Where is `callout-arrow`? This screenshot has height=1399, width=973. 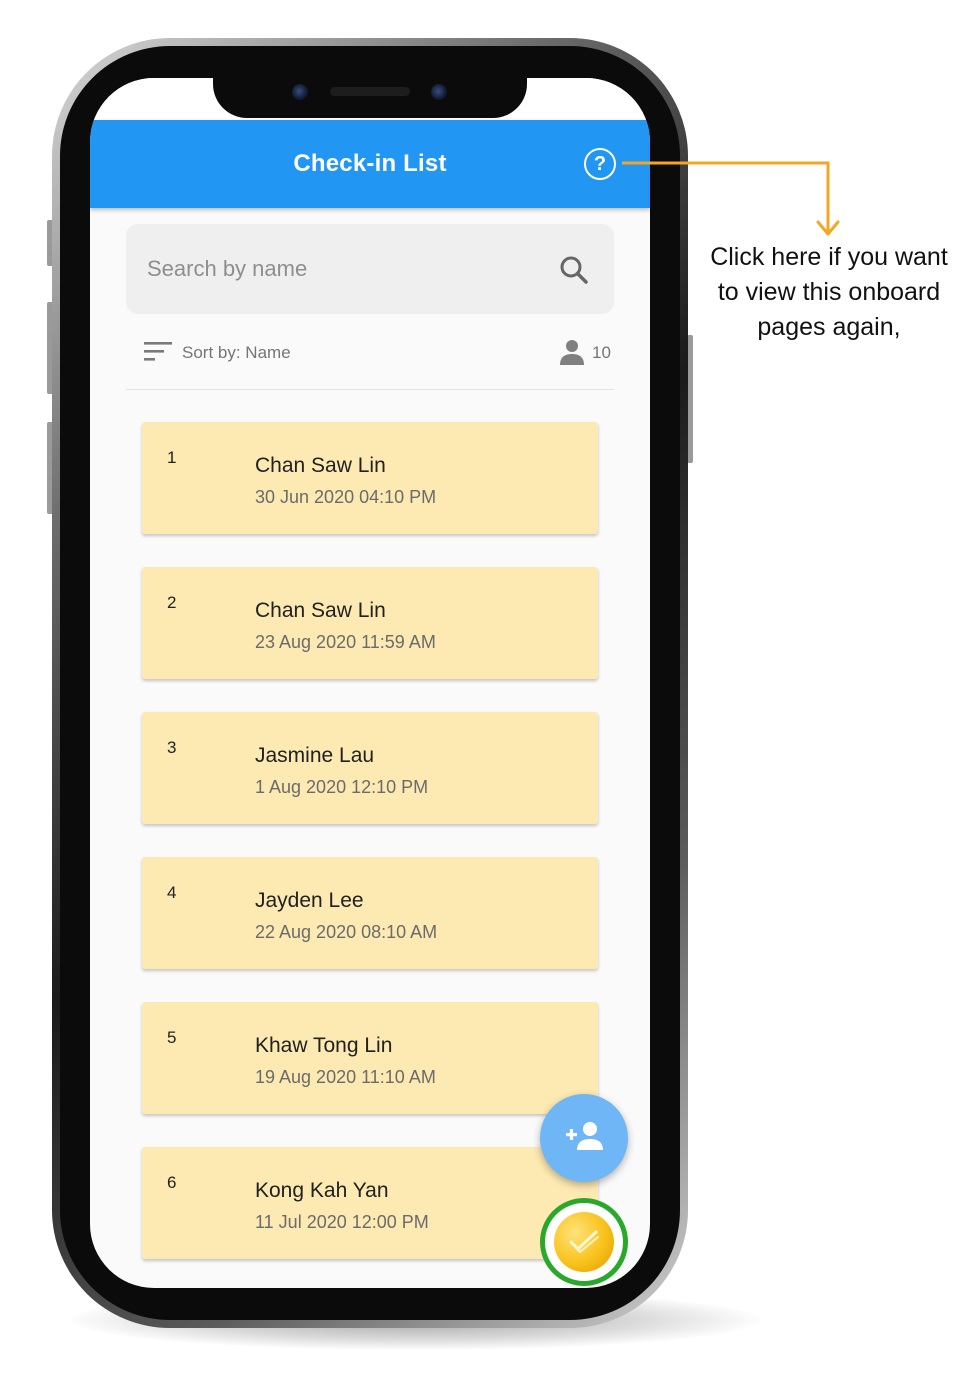 callout-arrow is located at coordinates (731, 198).